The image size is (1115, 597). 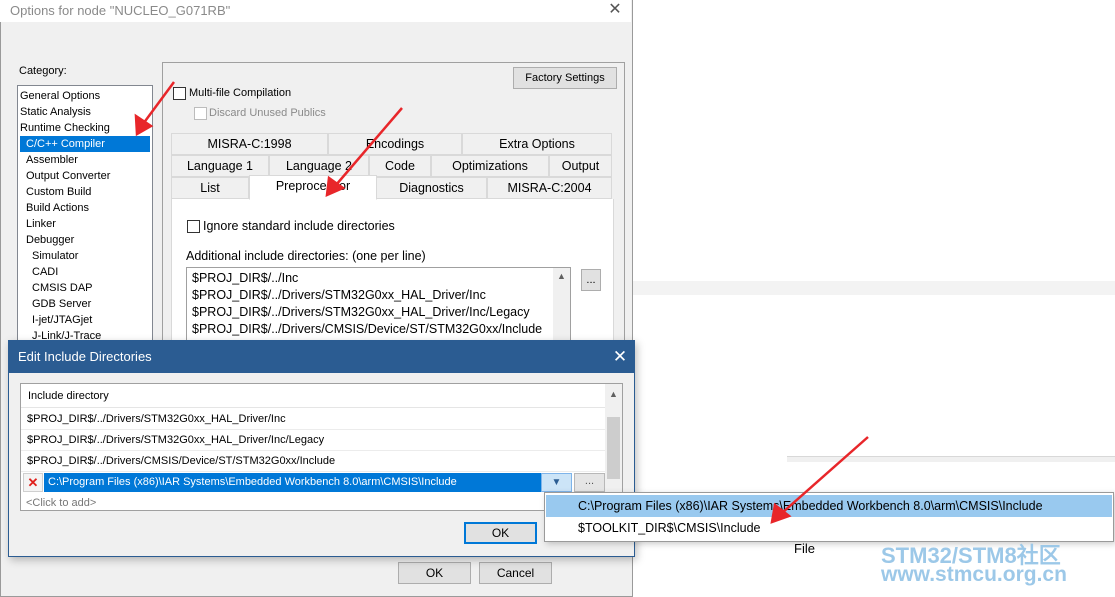 What do you see at coordinates (68, 396) in the screenshot?
I see `column-header-label: Include directory` at bounding box center [68, 396].